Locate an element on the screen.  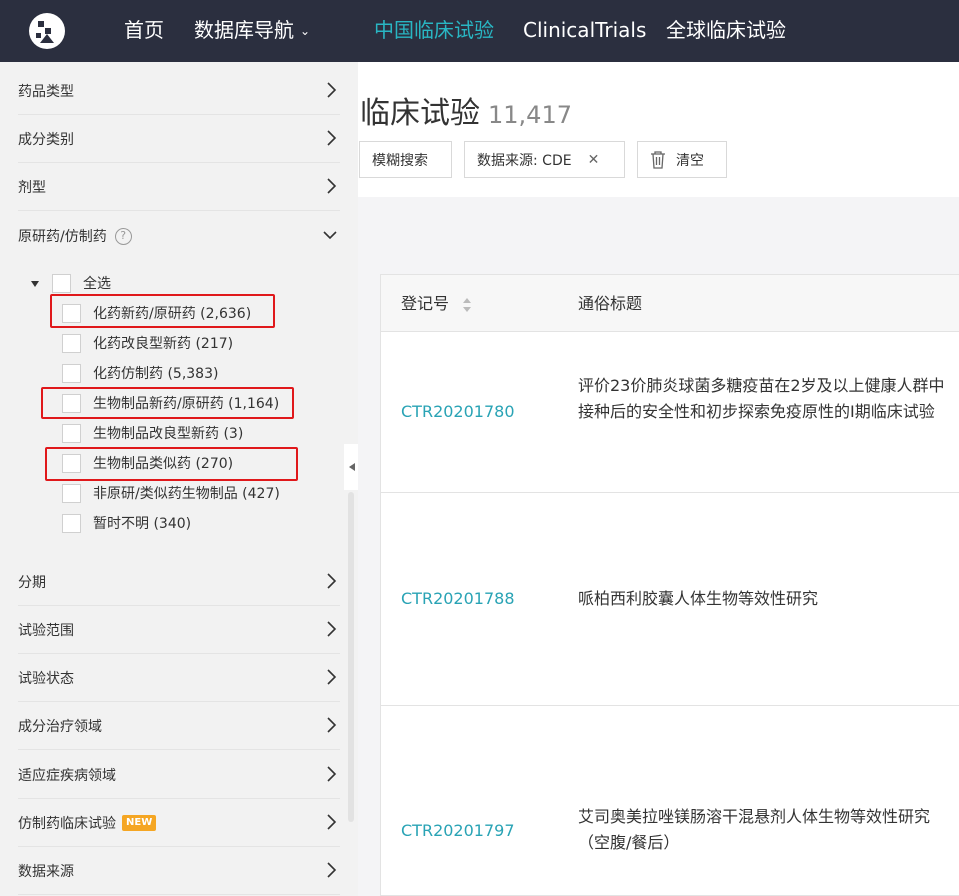
result-count: 11,417 is located at coordinates (530, 115).